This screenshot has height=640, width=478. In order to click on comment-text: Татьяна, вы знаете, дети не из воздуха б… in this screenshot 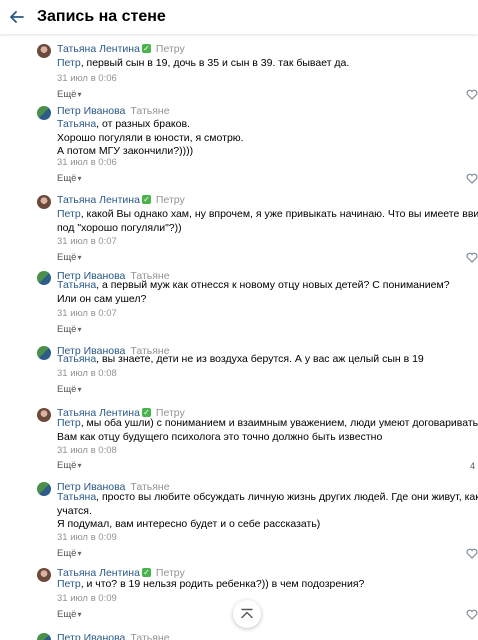, I will do `click(240, 359)`.